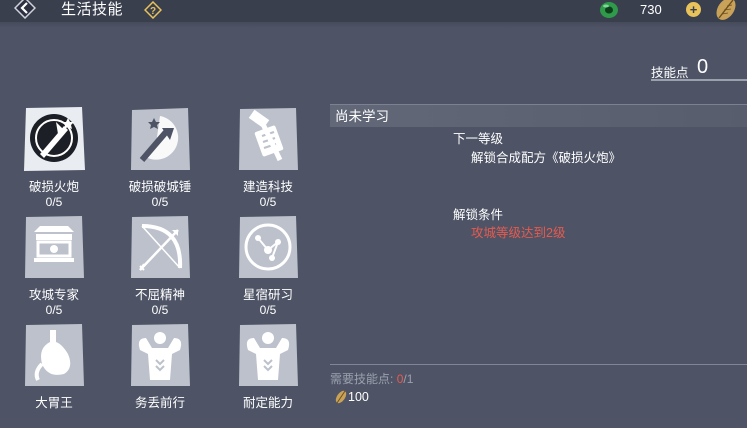 The height and width of the screenshot is (428, 747). What do you see at coordinates (478, 139) in the screenshot?
I see `next-level-label: 下一等级` at bounding box center [478, 139].